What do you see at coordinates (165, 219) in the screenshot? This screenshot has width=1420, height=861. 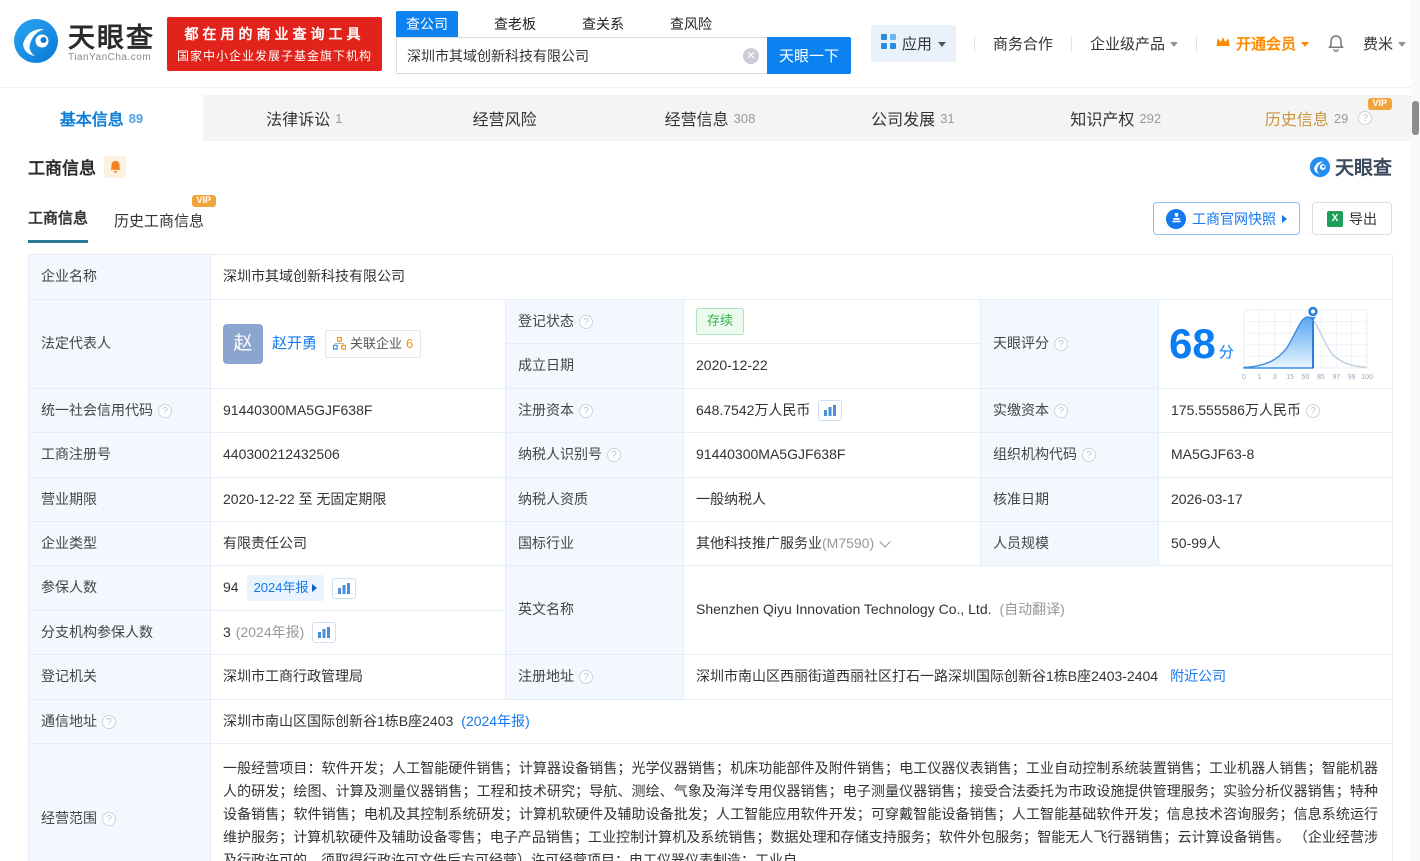 I see `subtab-history-business-info: VIP 历史工商信息` at bounding box center [165, 219].